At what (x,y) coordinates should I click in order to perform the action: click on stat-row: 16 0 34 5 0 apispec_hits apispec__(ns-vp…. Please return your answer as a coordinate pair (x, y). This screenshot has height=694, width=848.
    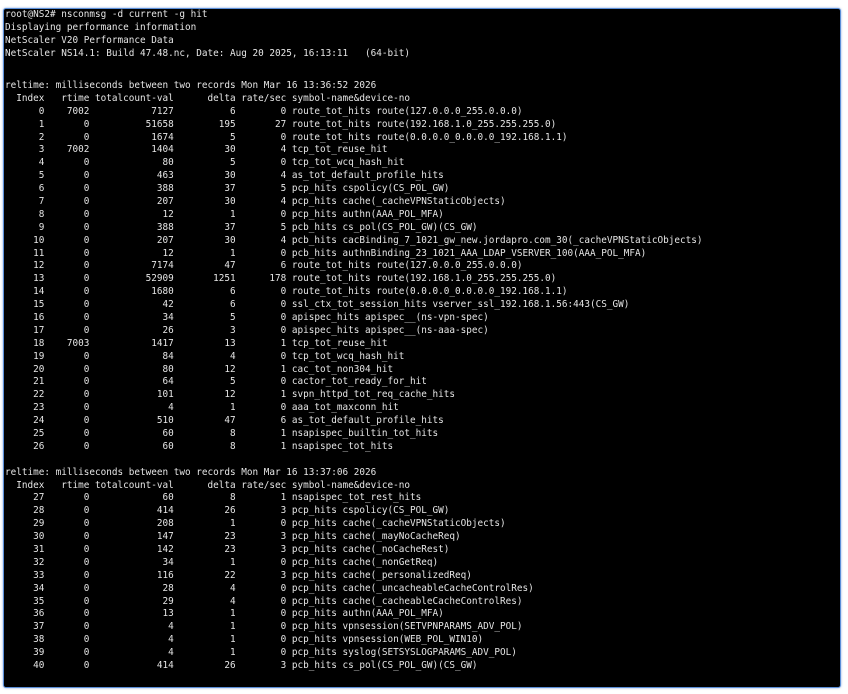
    Looking at the image, I should click on (247, 317).